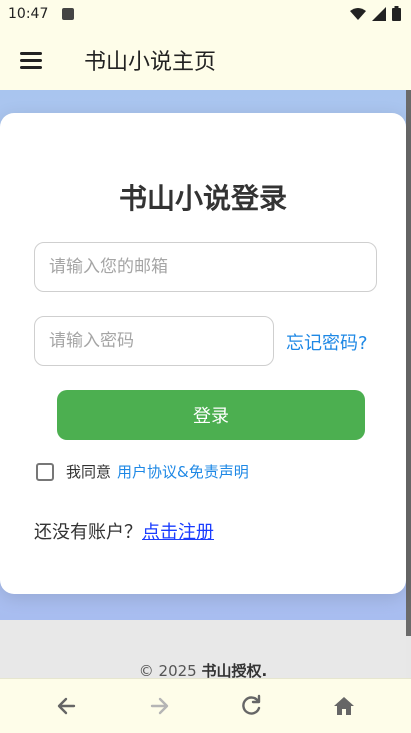 The width and height of the screenshot is (411, 733). What do you see at coordinates (32, 60) in the screenshot?
I see `hamburger-menu-icon` at bounding box center [32, 60].